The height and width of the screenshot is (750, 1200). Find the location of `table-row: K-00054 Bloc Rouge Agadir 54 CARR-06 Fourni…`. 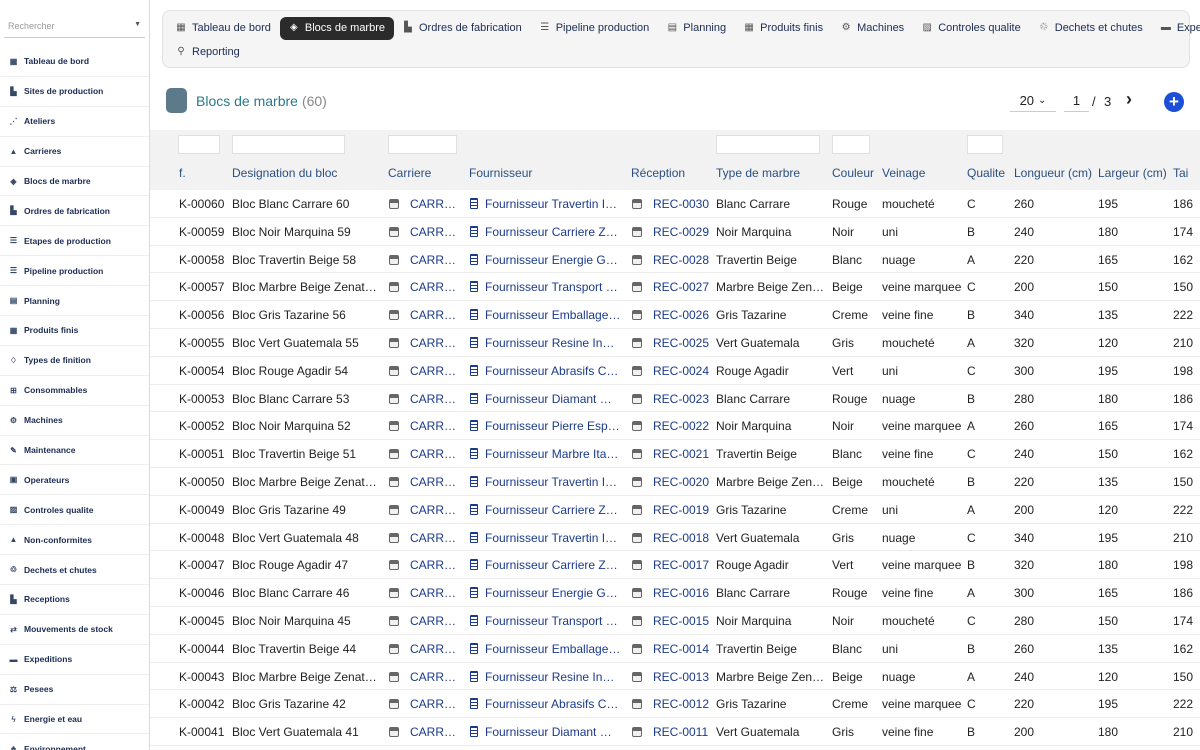

table-row: K-00054 Bloc Rouge Agadir 54 CARR-06 Fourni… is located at coordinates (675, 371).